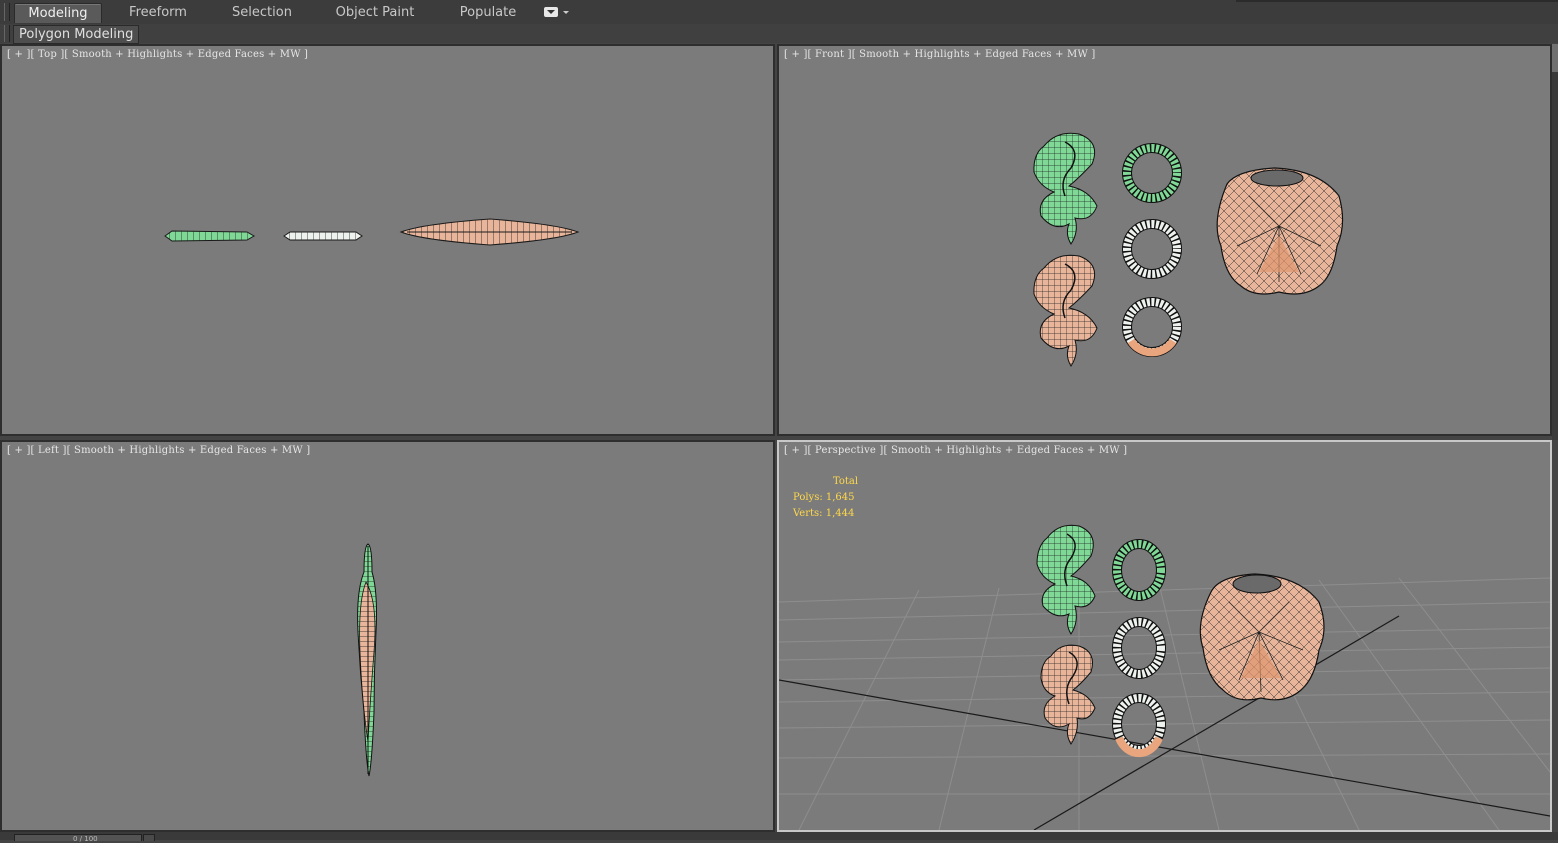 The height and width of the screenshot is (843, 1558). I want to click on tab-freeform: Freeform, so click(158, 12).